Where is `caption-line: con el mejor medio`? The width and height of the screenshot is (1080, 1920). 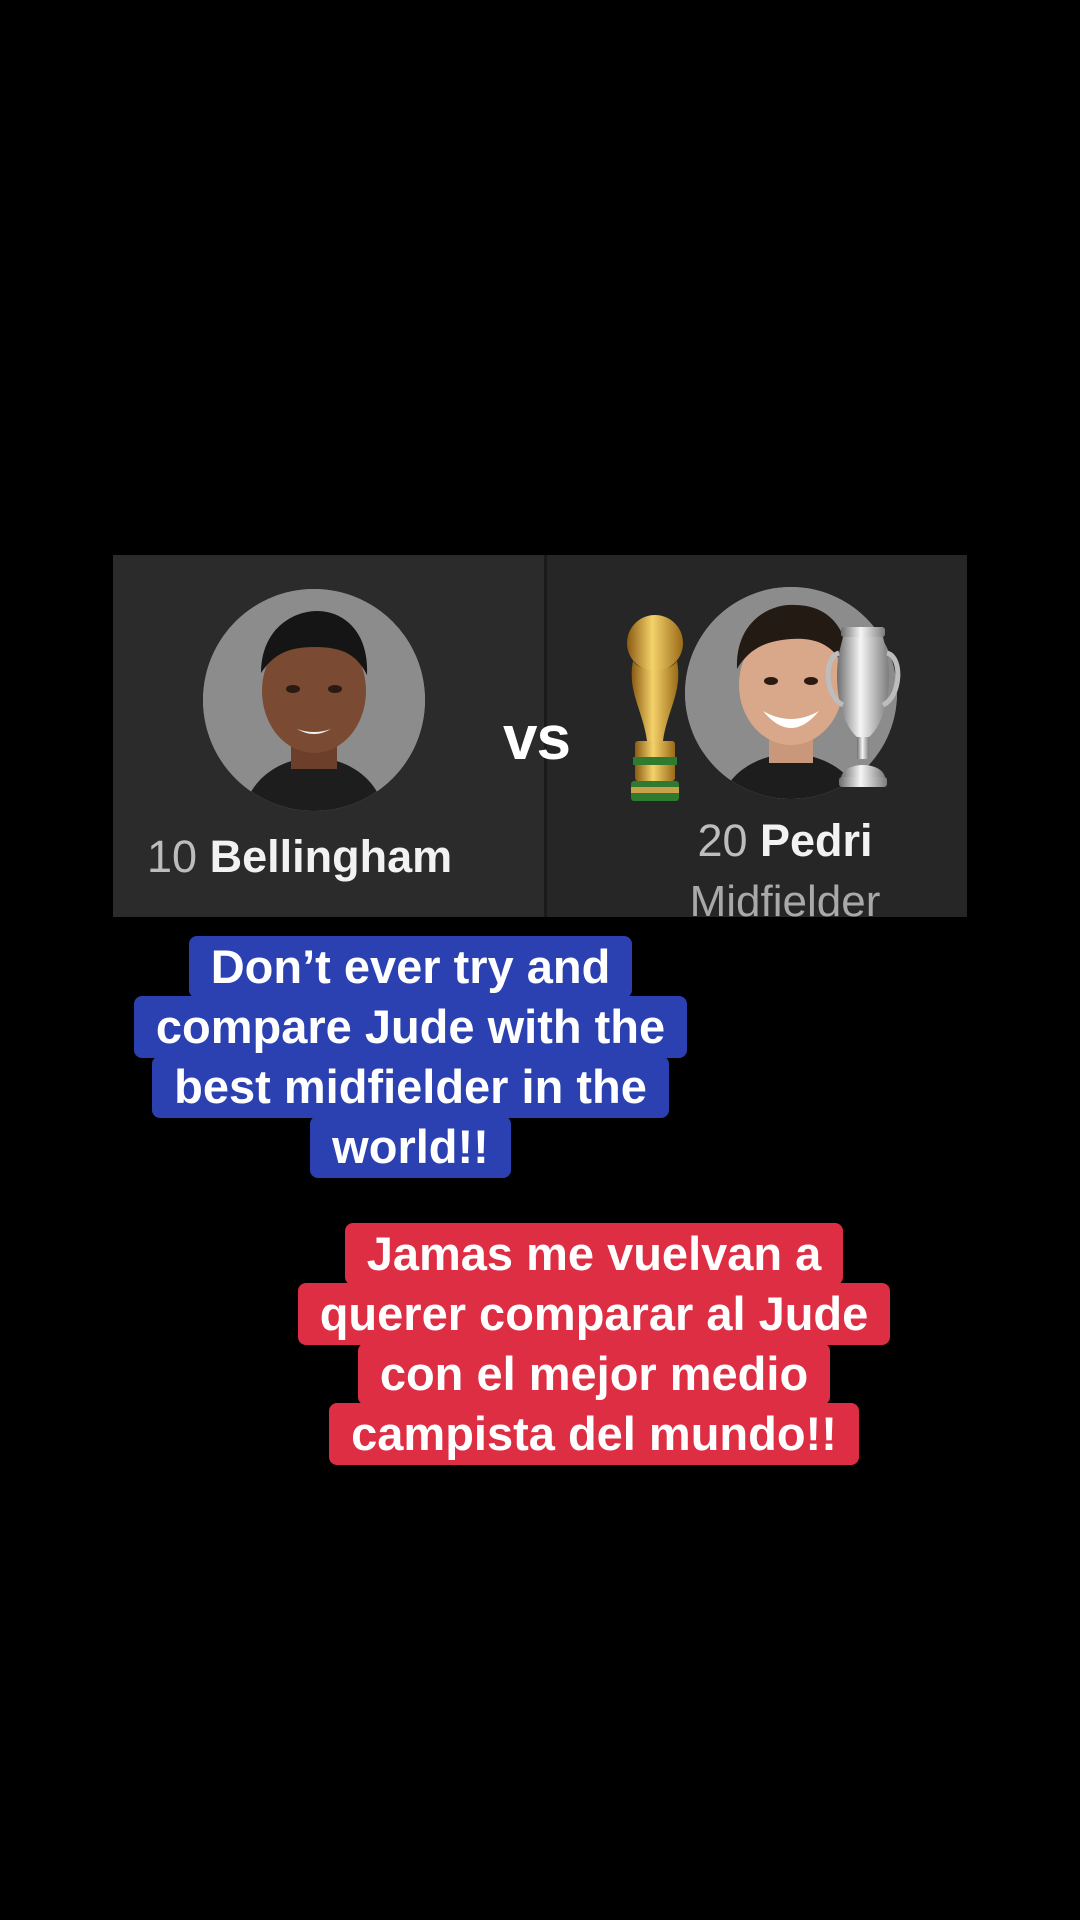
caption-line: con el mejor medio is located at coordinates (594, 1374).